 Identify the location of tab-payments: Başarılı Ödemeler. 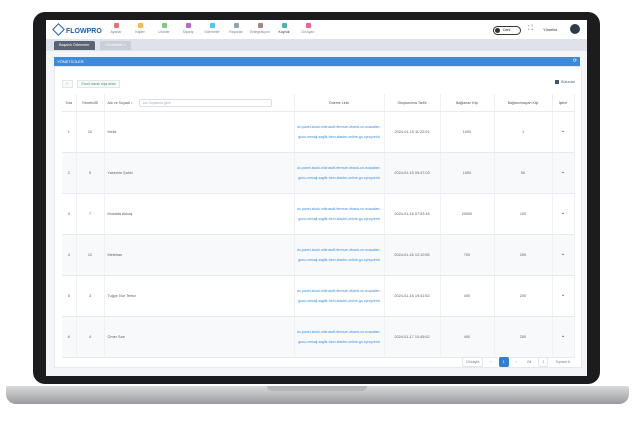
(74, 45).